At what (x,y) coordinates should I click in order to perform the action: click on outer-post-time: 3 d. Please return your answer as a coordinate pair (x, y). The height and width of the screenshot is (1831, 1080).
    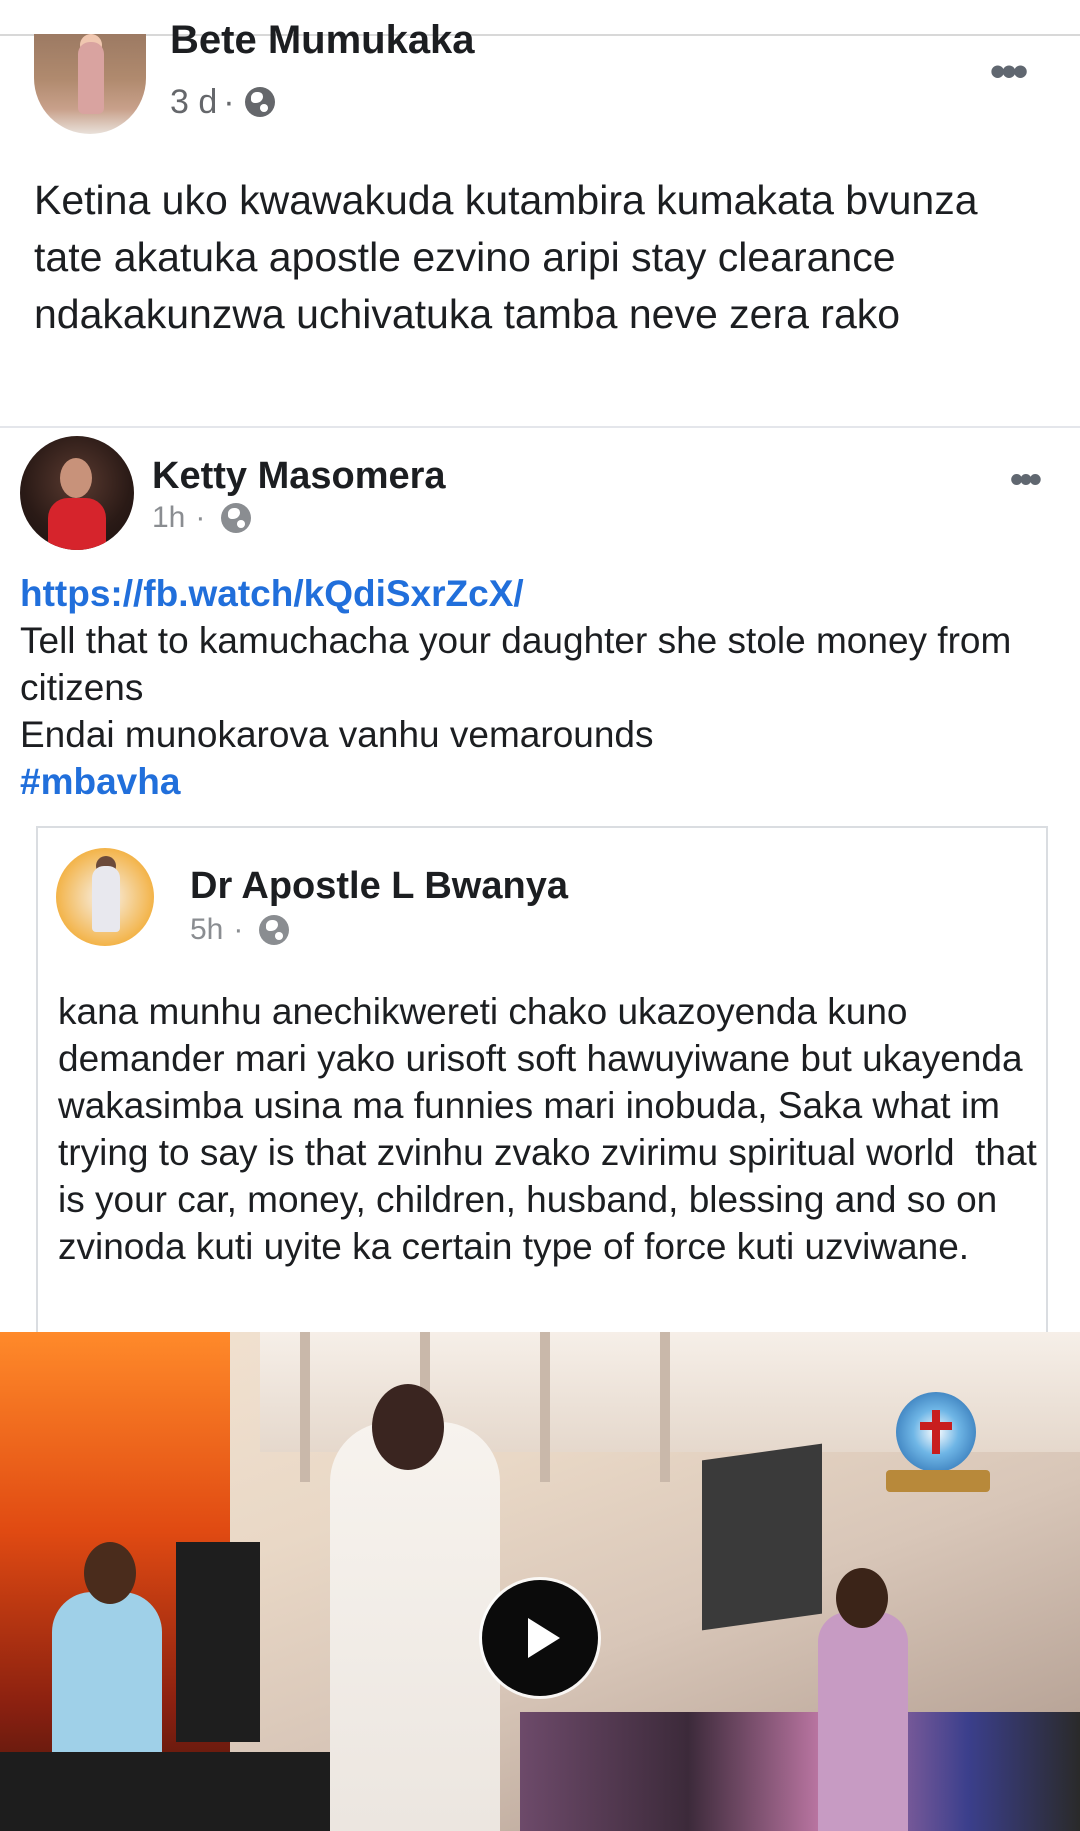
    Looking at the image, I should click on (193, 102).